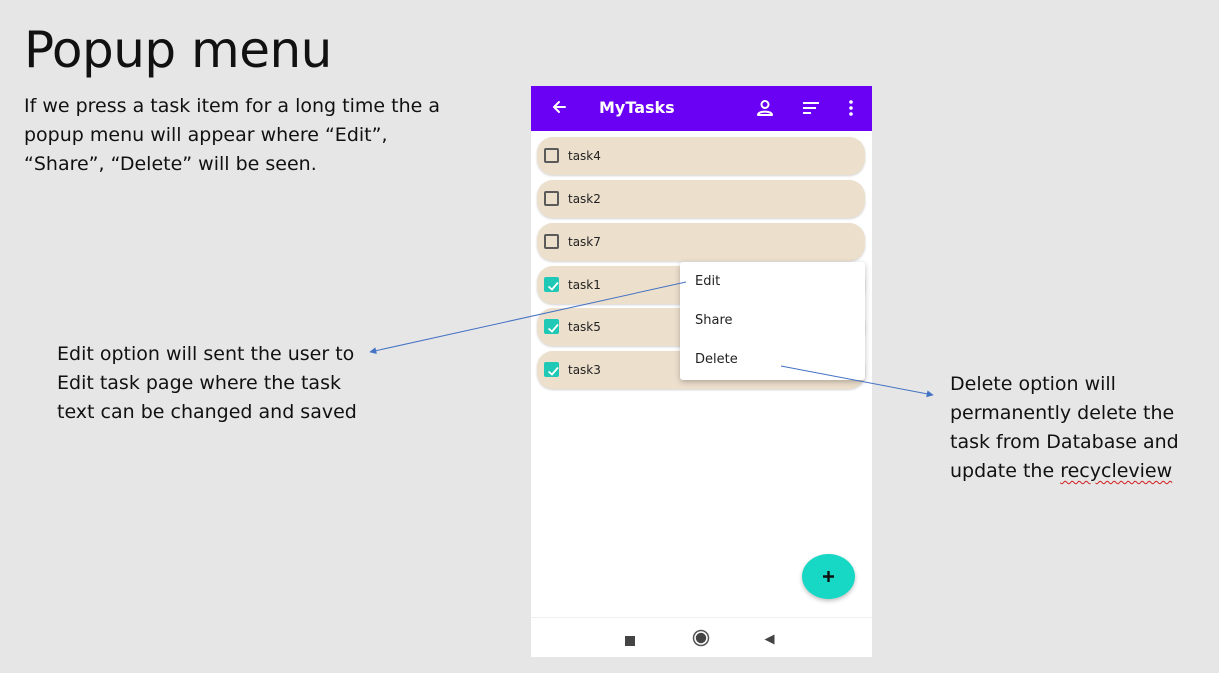 Image resolution: width=1219 pixels, height=673 pixels. I want to click on person-icon, so click(765, 108).